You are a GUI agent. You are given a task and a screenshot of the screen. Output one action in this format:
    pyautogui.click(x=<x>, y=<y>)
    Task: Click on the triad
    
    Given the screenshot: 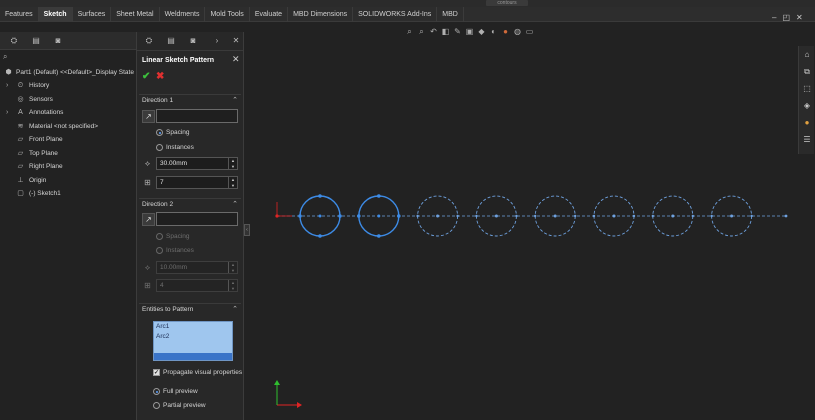 What is the action you would take?
    pyautogui.click(x=288, y=394)
    